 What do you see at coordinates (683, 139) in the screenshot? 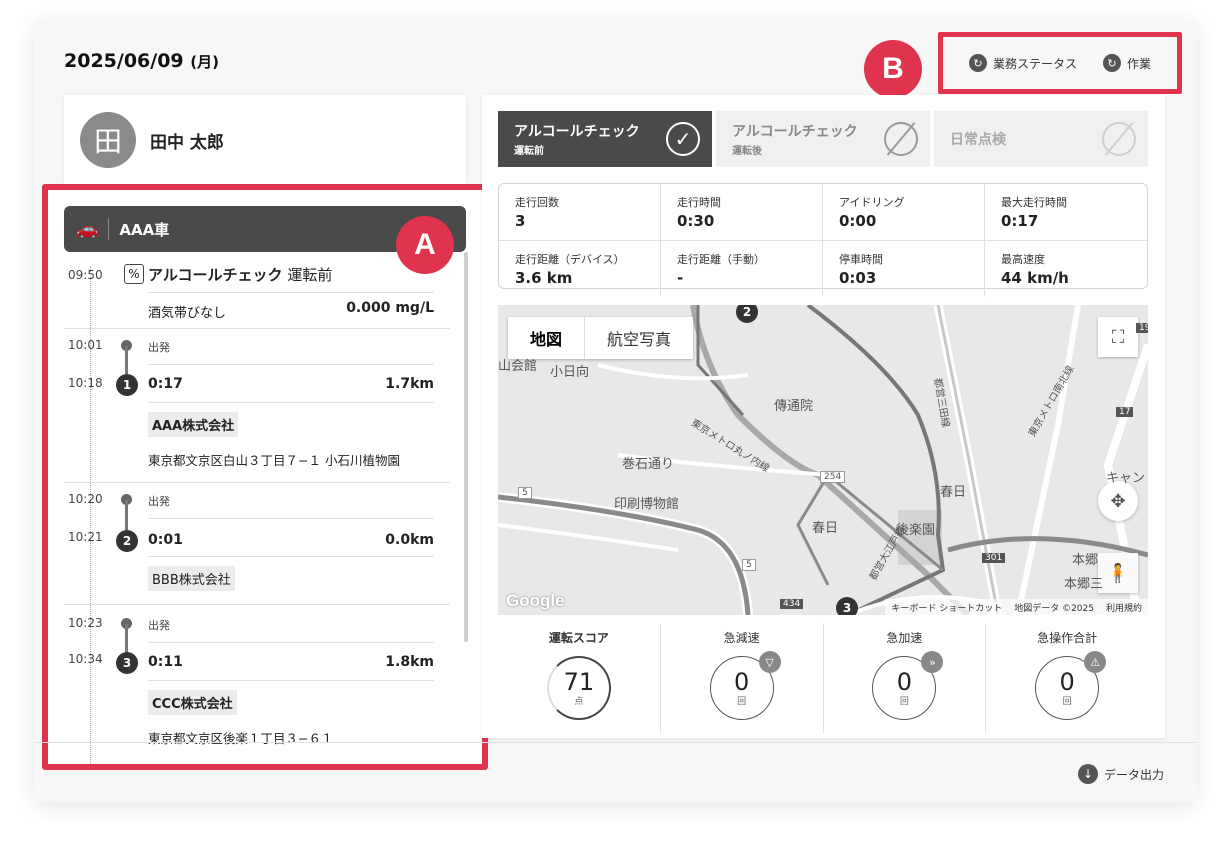
I see `check-circle-icon: ✓` at bounding box center [683, 139].